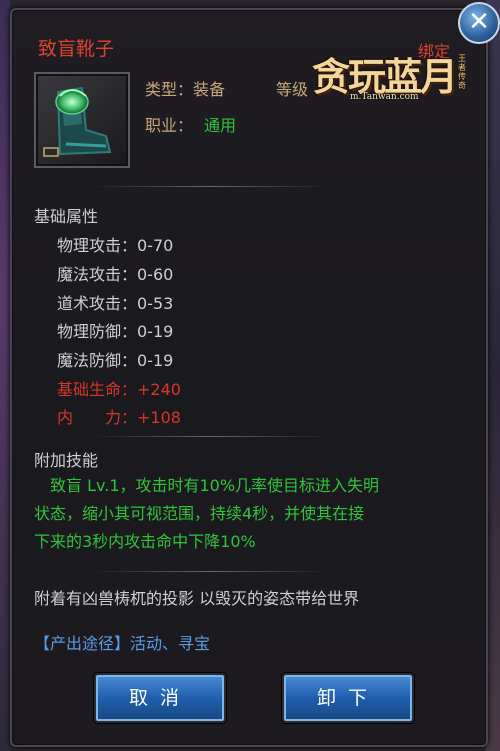 The height and width of the screenshot is (751, 500). Describe the element at coordinates (76, 49) in the screenshot. I see `item-name: 致盲靴子` at that location.